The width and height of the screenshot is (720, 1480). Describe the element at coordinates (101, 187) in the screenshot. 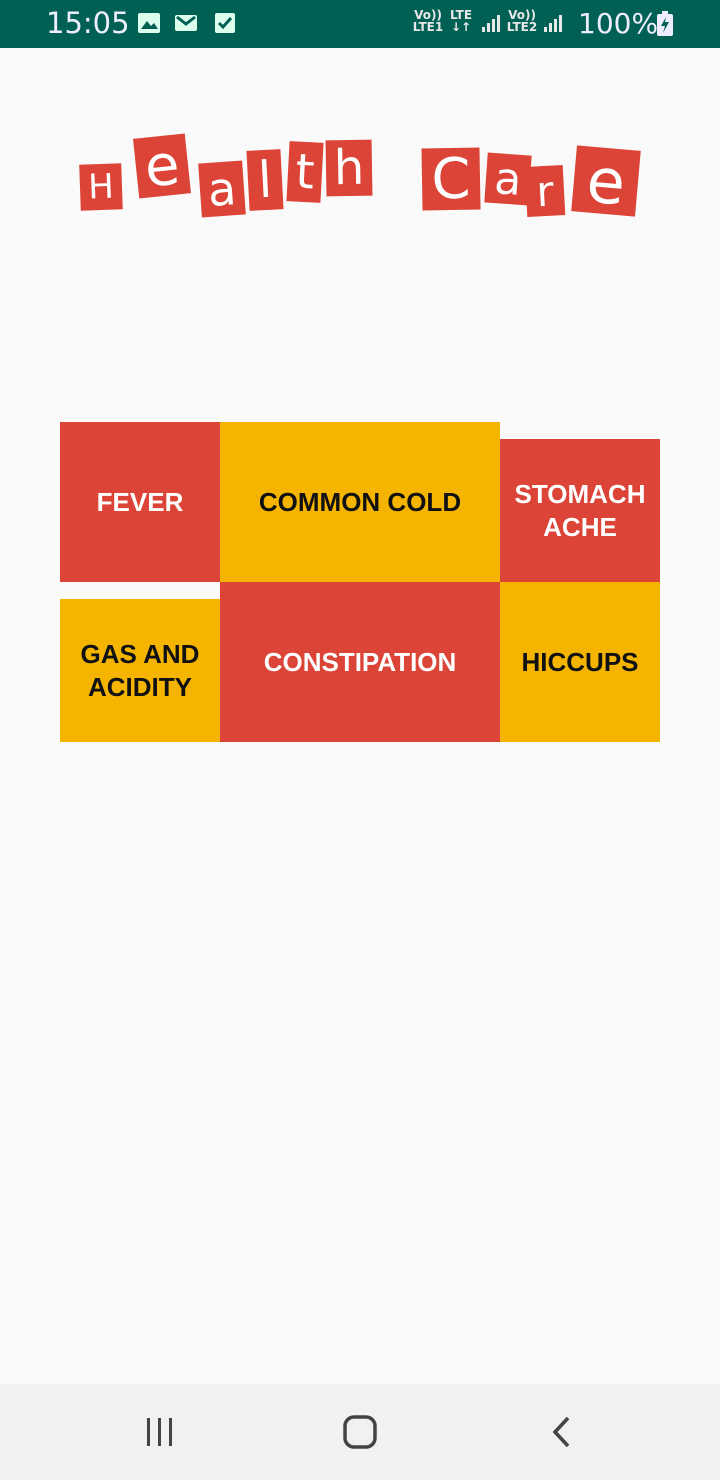

I see `logo-letter: H` at that location.